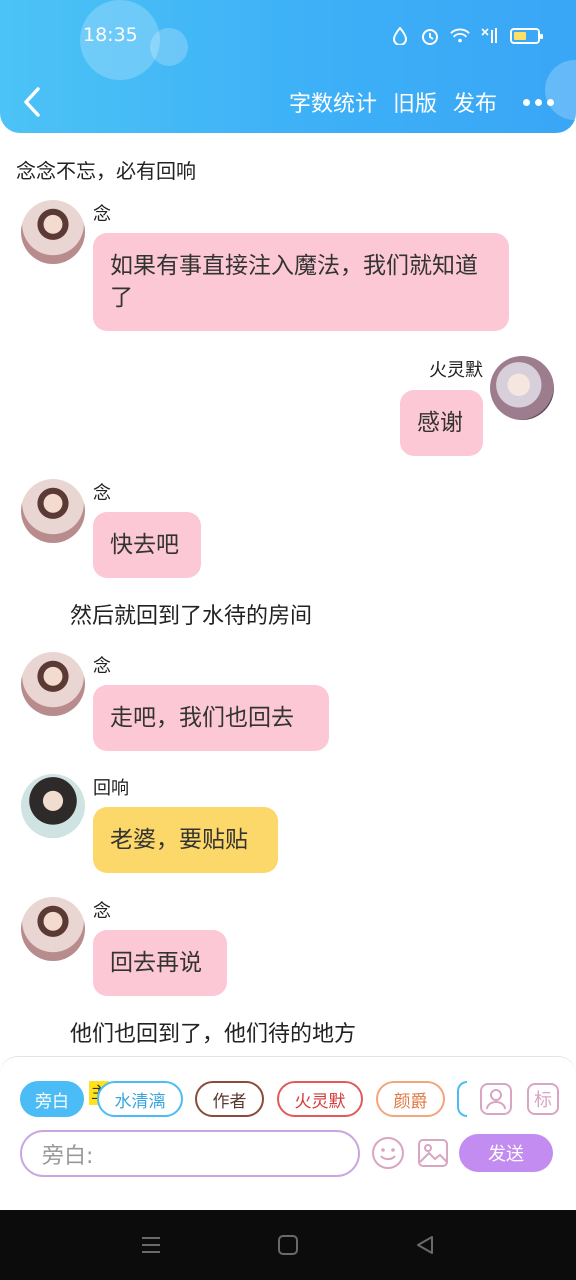 This screenshot has height=1280, width=576. I want to click on message-bubble: 如果有事直接注入魔法，我们就知道了, so click(301, 282).